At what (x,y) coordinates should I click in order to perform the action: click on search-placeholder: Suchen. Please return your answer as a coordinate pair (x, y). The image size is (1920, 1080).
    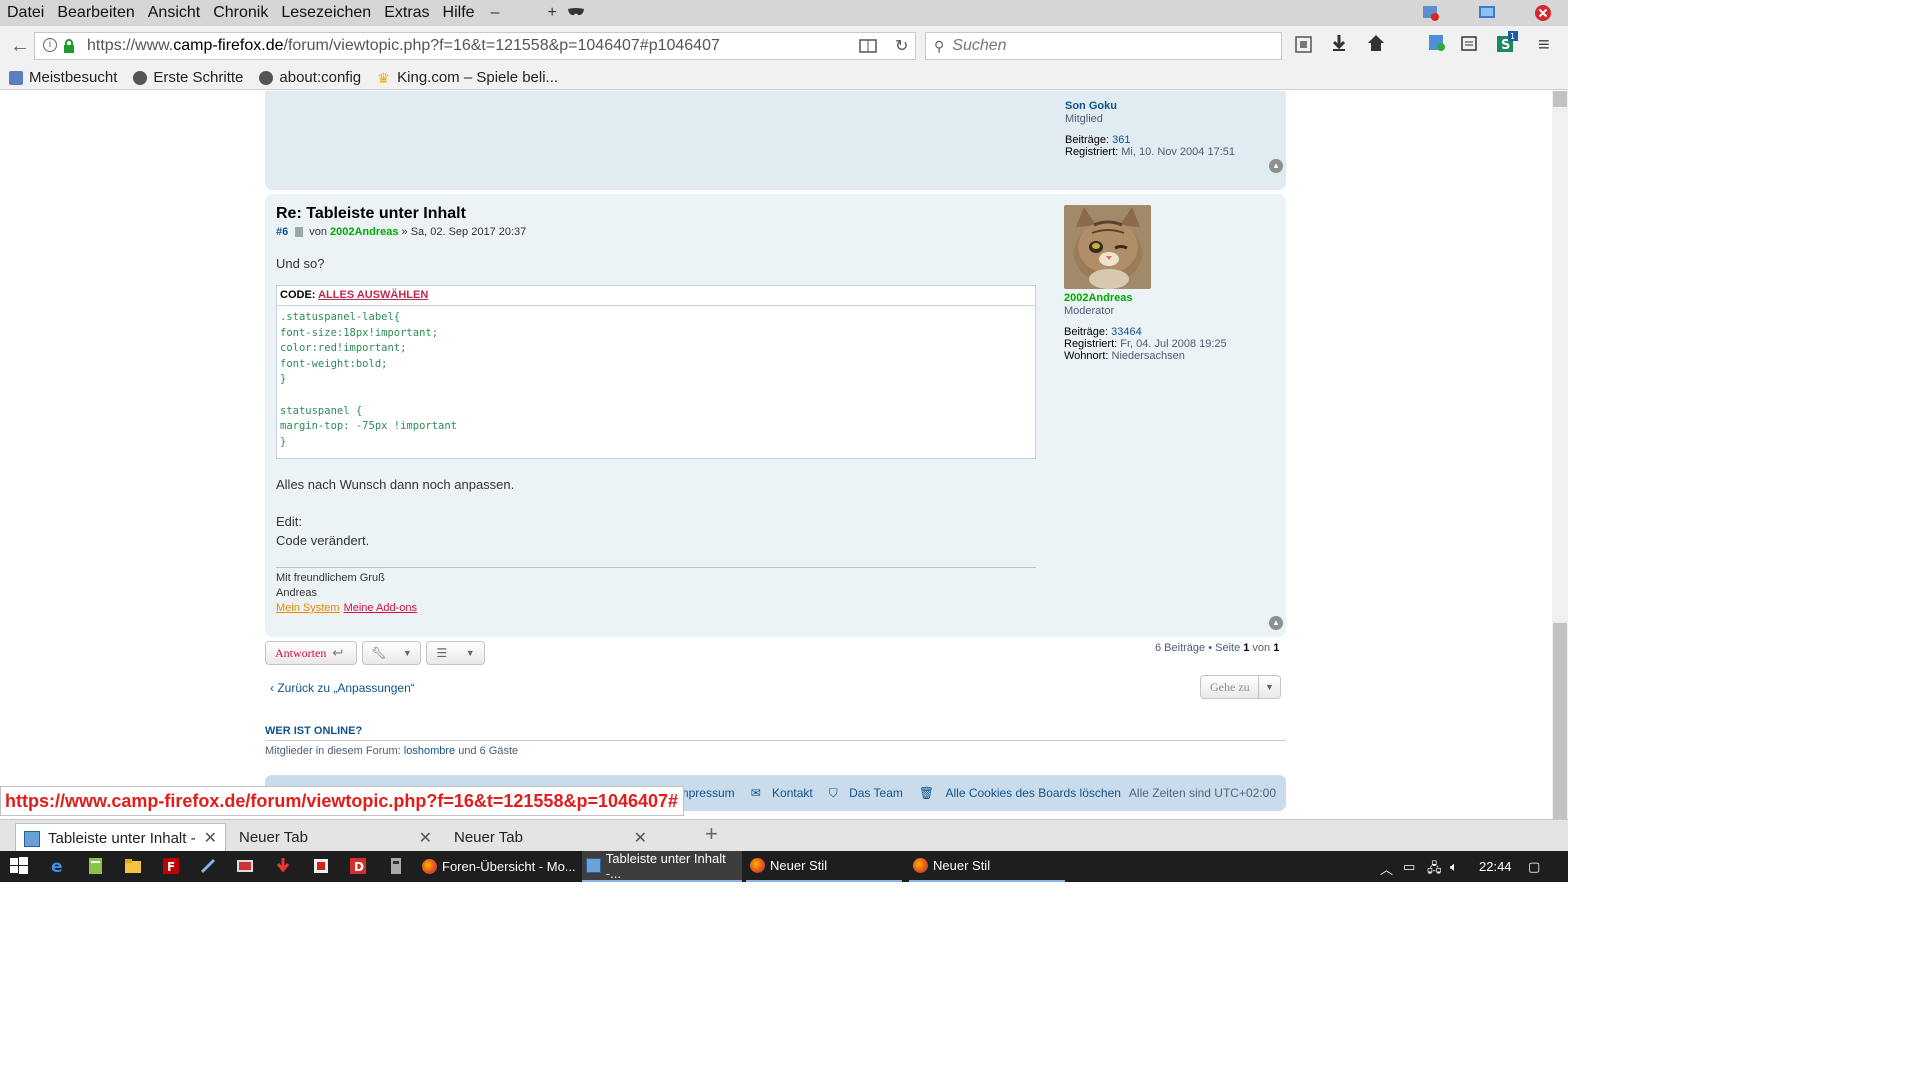
    Looking at the image, I should click on (979, 45).